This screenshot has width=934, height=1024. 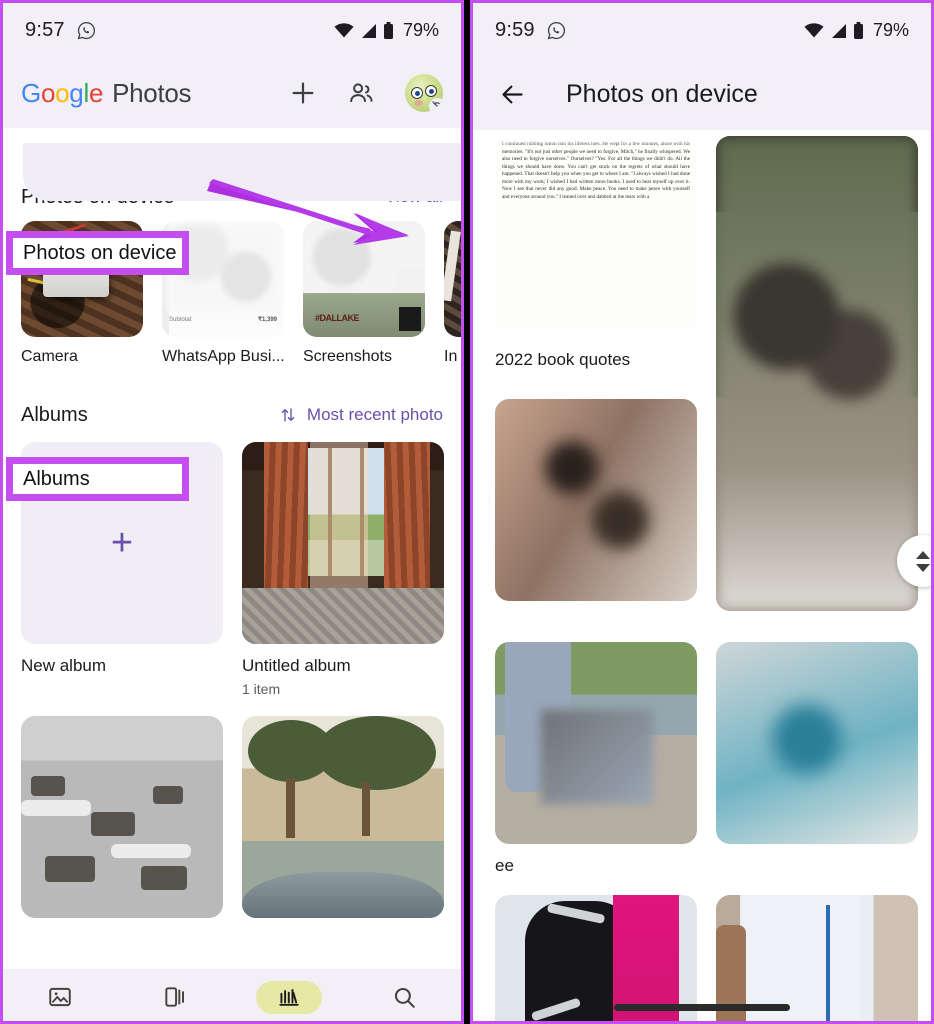 What do you see at coordinates (261, 689) in the screenshot?
I see `album-item-count: 1 item` at bounding box center [261, 689].